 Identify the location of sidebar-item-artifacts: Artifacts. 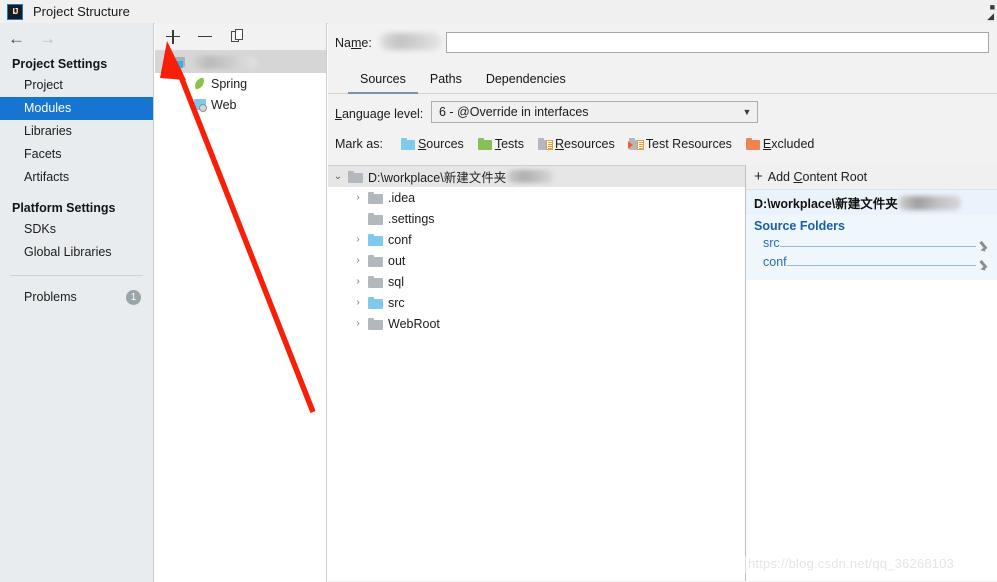
(76, 177).